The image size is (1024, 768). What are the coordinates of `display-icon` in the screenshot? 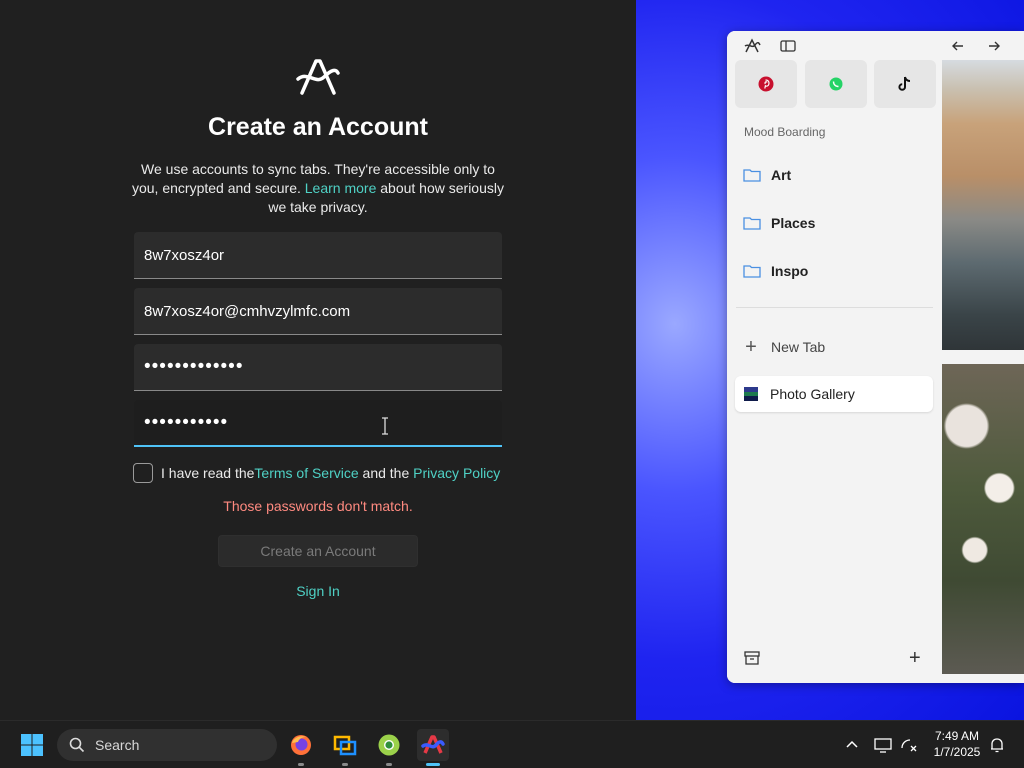 It's located at (883, 745).